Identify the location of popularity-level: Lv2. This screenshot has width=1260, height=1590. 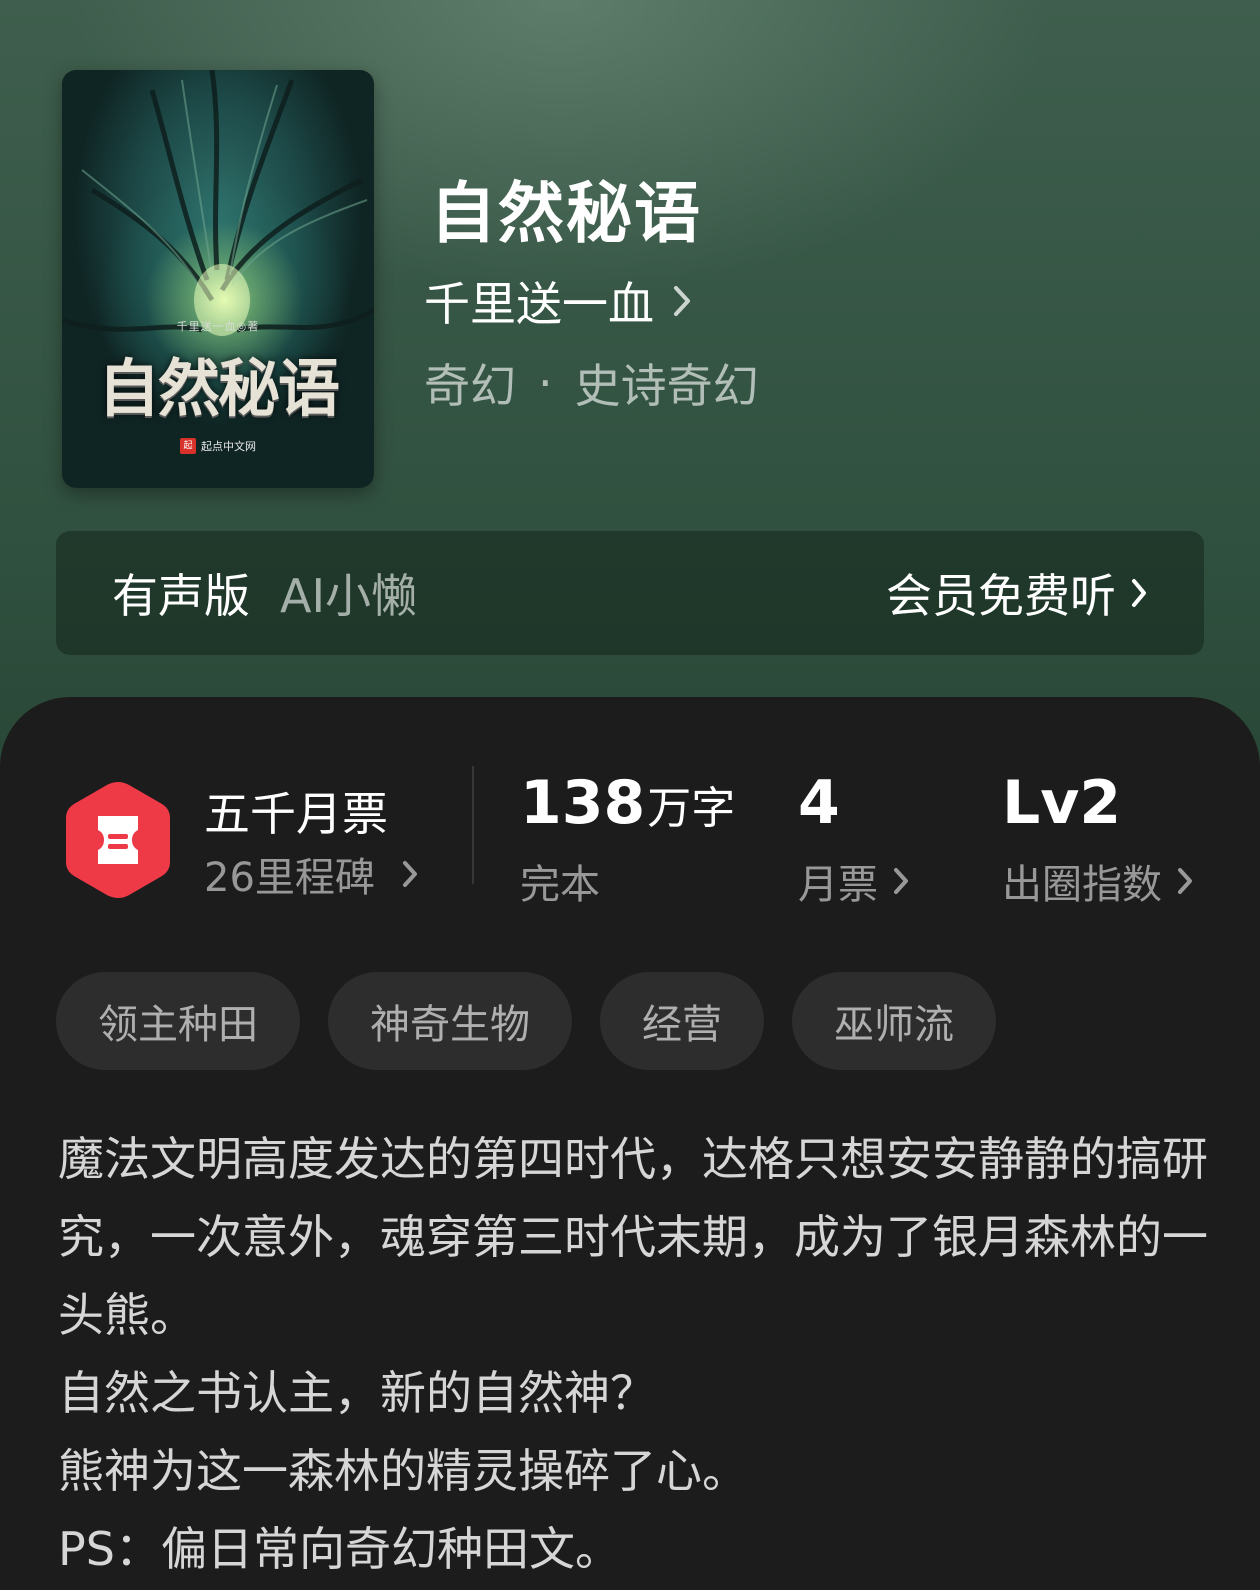
(1062, 803).